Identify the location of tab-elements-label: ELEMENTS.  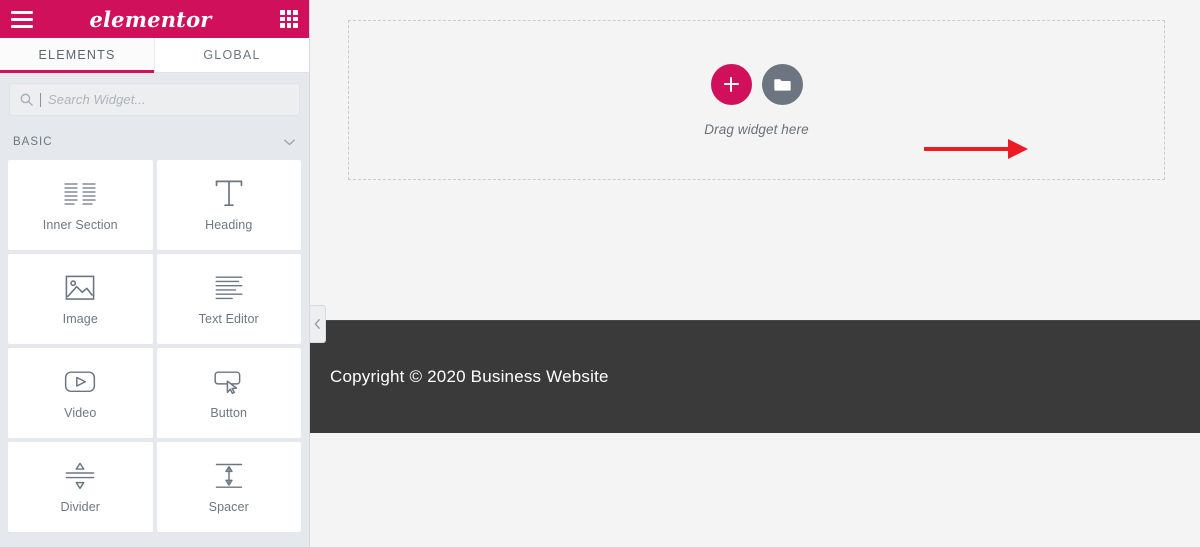
(77, 55).